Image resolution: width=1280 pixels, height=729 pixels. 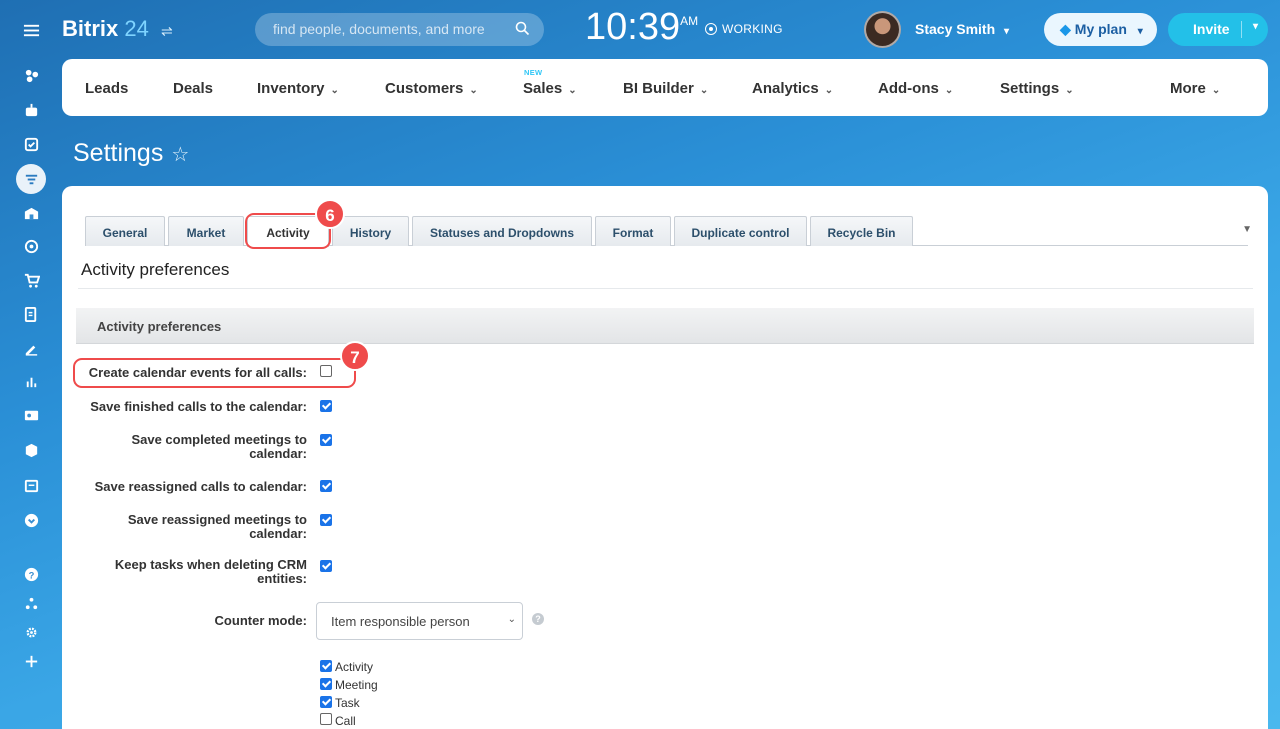 I want to click on tab-format: Format, so click(x=633, y=231).